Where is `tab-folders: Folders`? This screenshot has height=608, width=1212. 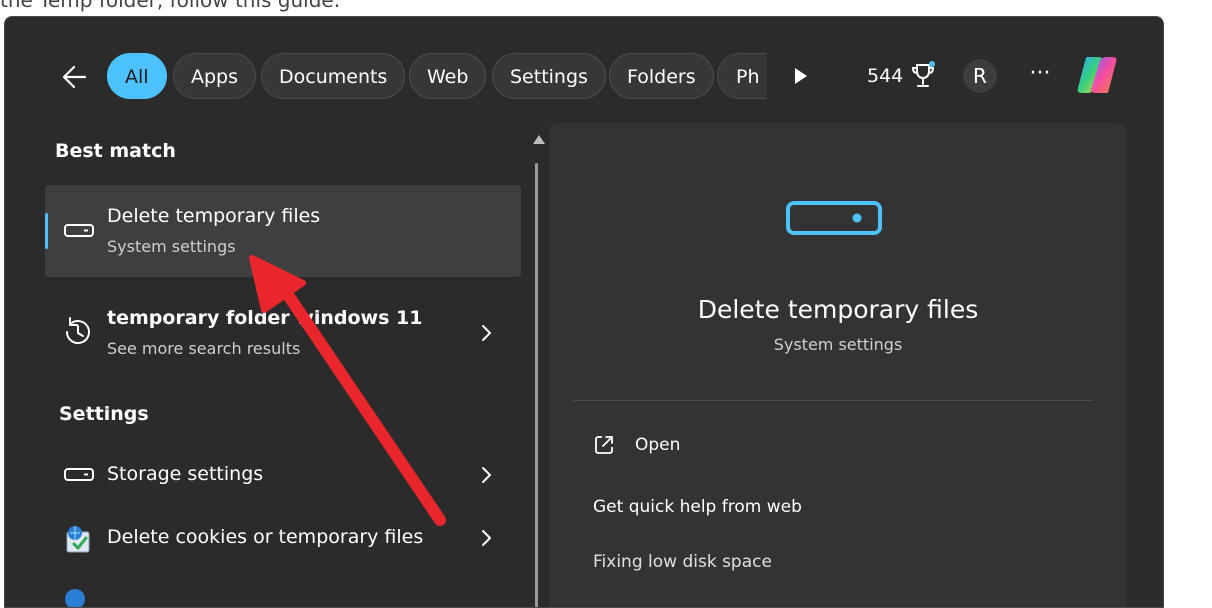 tab-folders: Folders is located at coordinates (661, 76).